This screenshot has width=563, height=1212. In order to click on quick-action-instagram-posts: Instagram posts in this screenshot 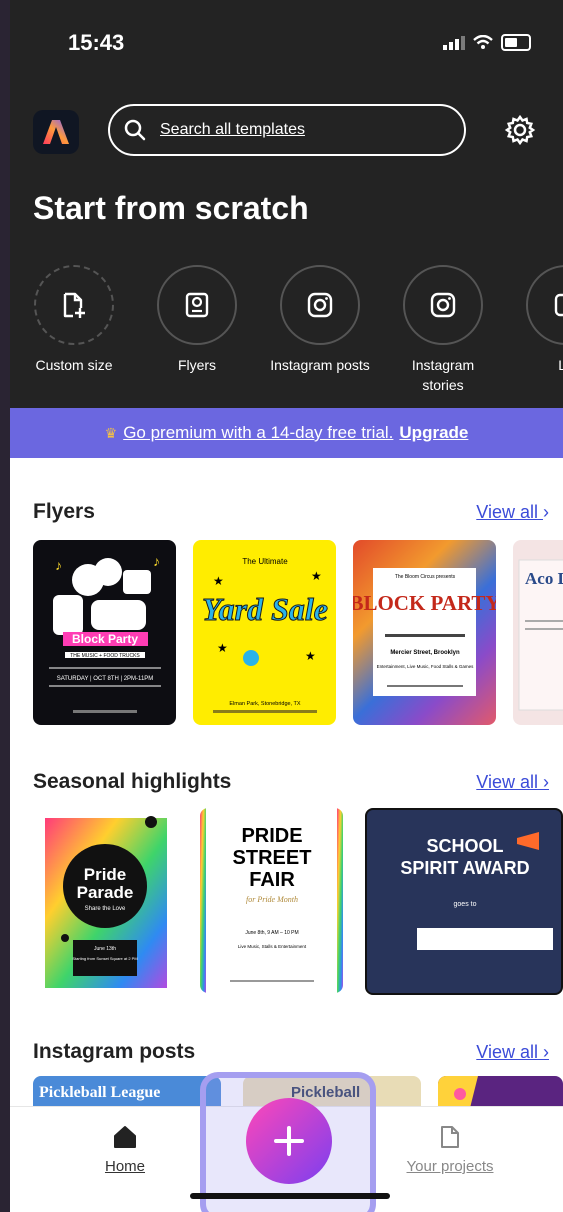, I will do `click(320, 320)`.